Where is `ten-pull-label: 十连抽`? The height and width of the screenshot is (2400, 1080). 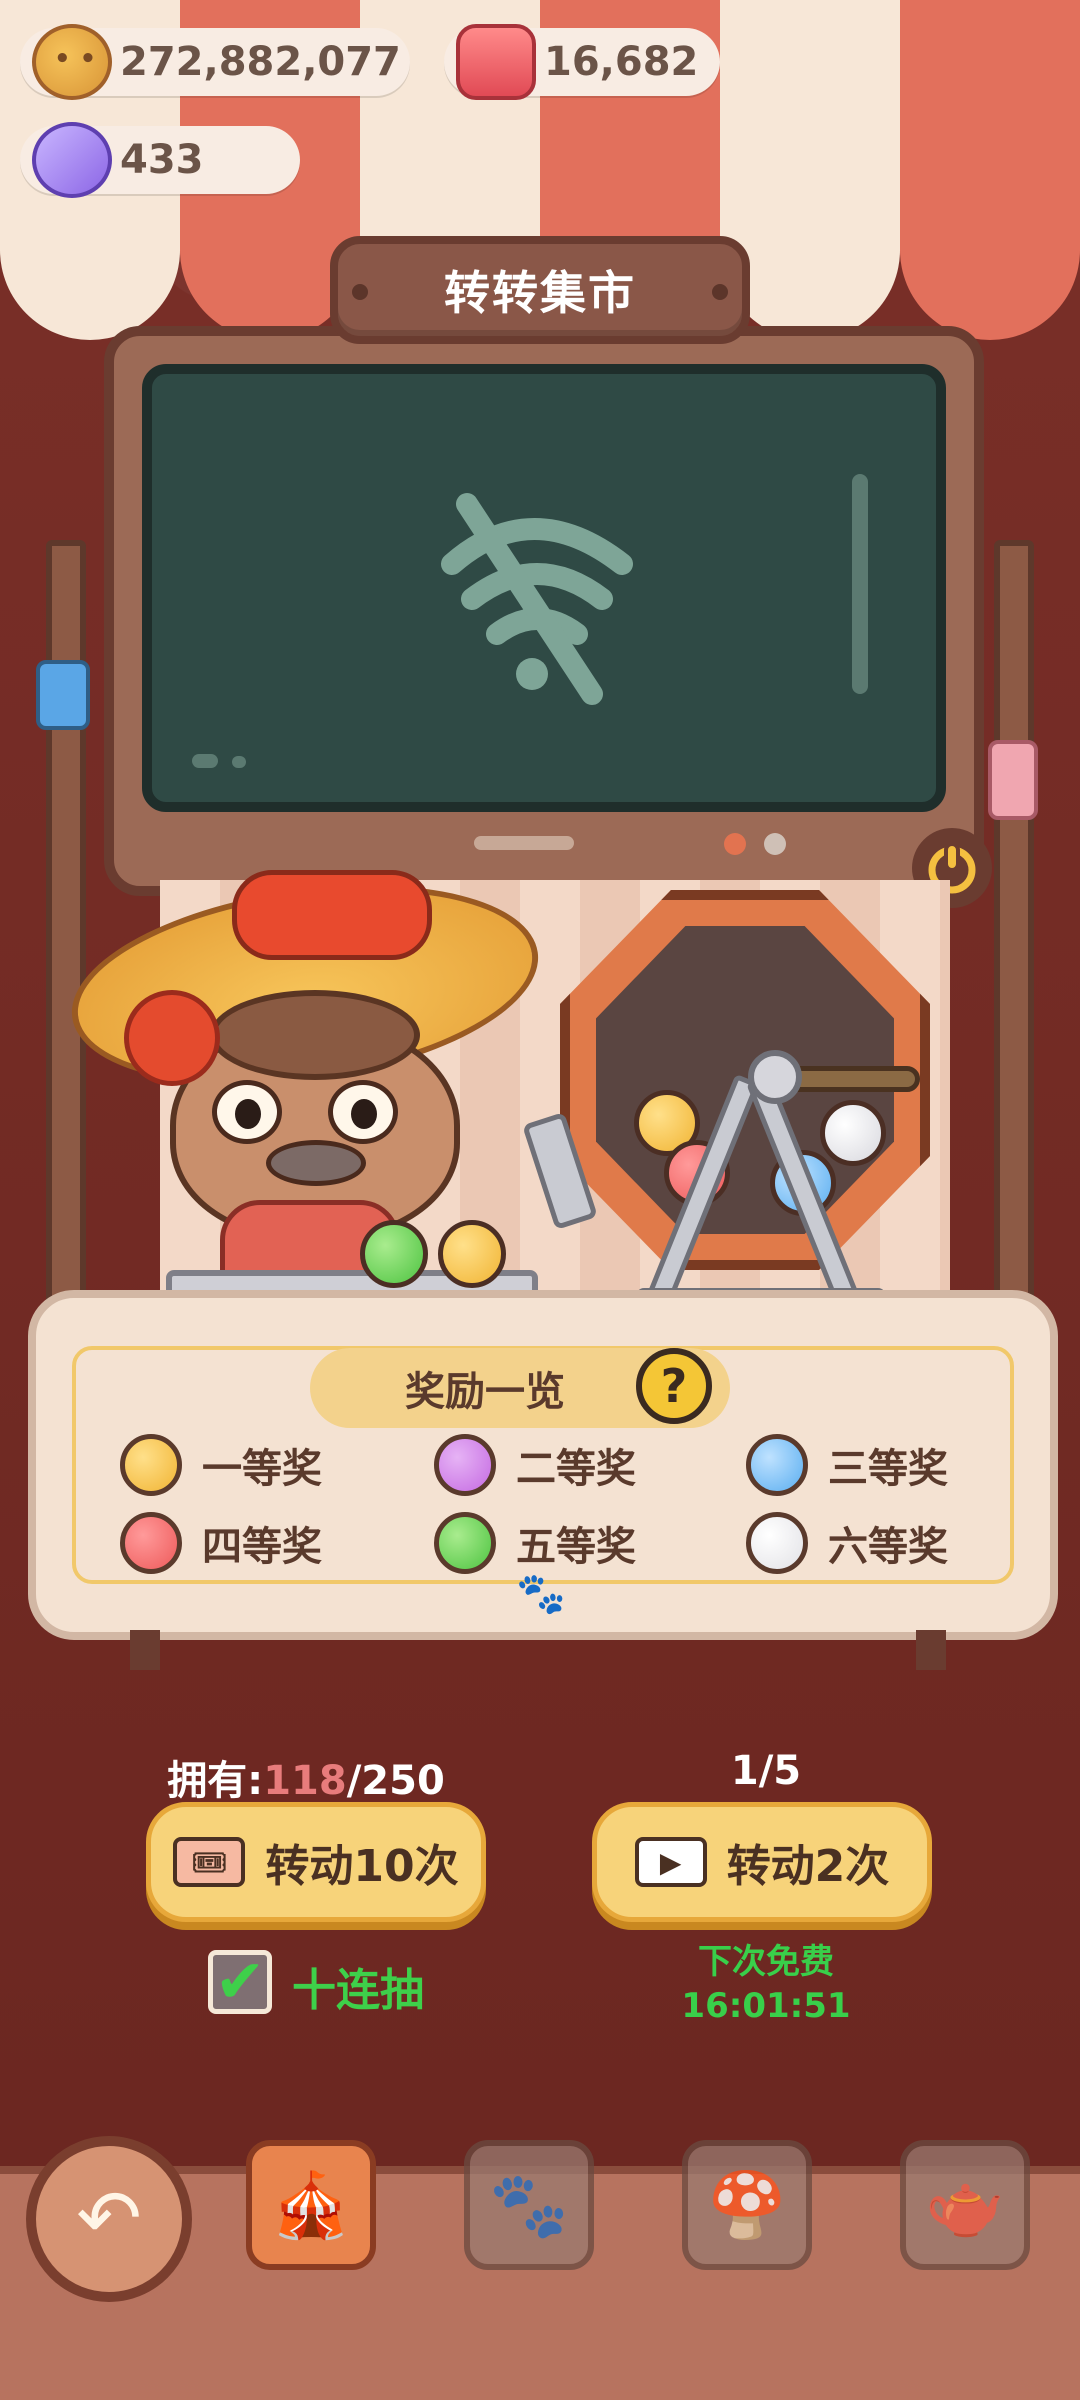
ten-pull-label: 十连抽 is located at coordinates (358, 1990).